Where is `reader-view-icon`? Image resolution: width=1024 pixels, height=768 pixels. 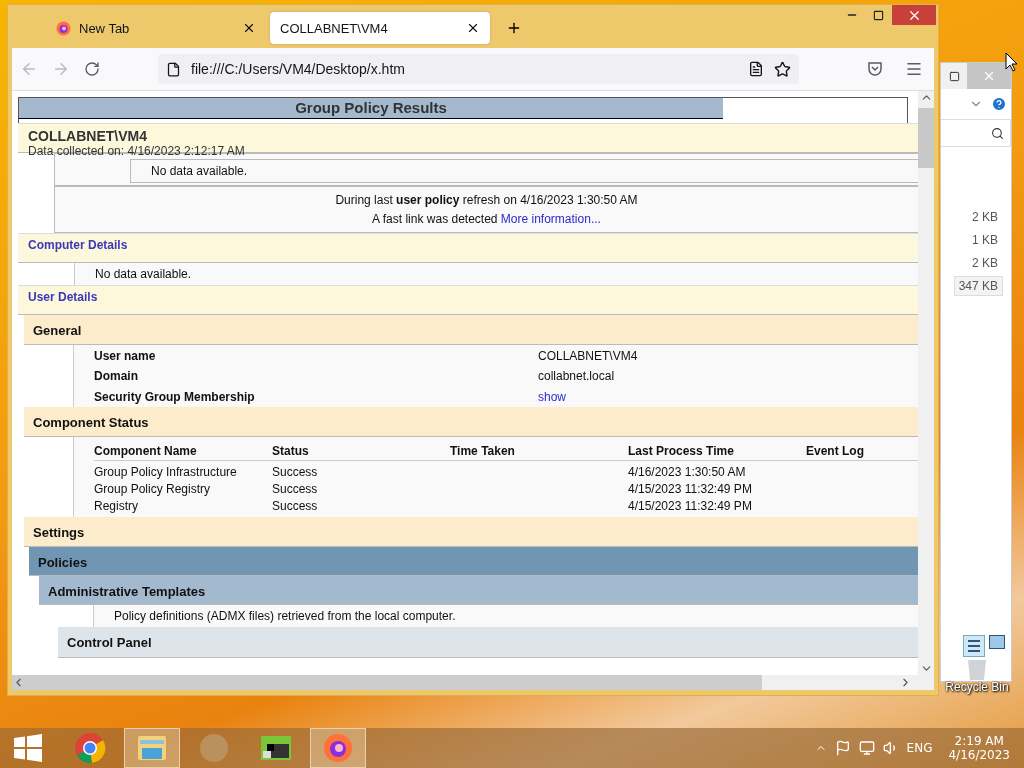 reader-view-icon is located at coordinates (756, 69).